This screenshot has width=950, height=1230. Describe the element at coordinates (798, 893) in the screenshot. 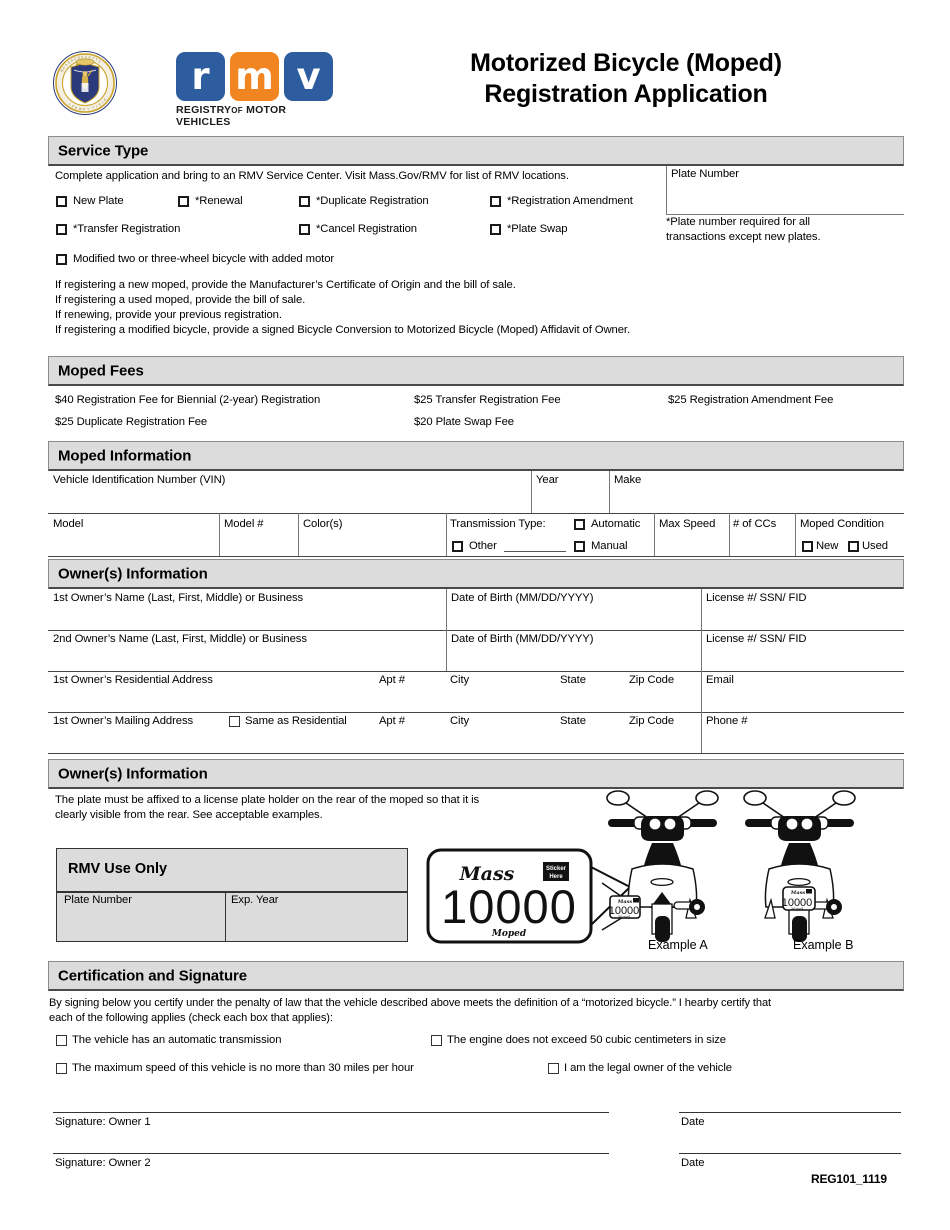

I see `svg-text: Mass` at that location.